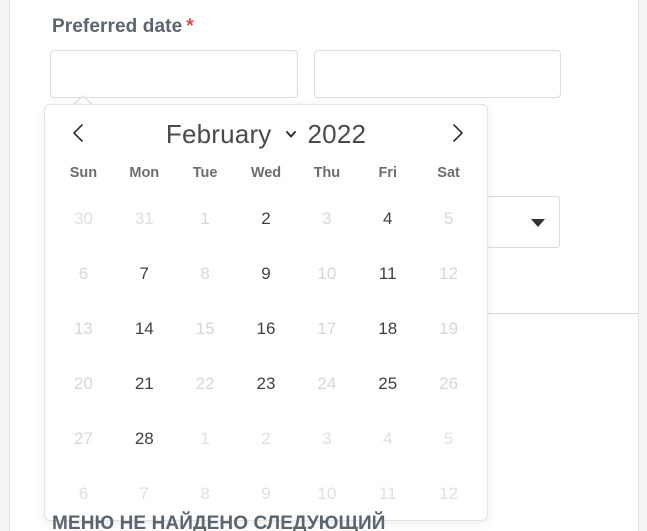  What do you see at coordinates (337, 134) in the screenshot?
I see `year-label: 2022` at bounding box center [337, 134].